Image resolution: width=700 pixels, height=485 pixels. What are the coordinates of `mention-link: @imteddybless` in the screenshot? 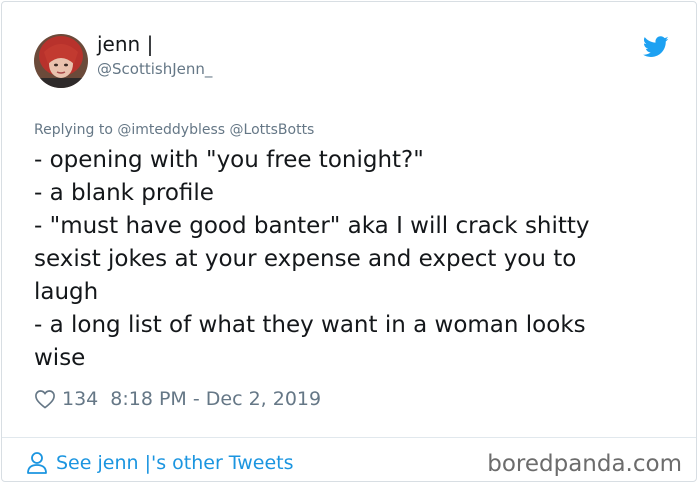 It's located at (171, 130).